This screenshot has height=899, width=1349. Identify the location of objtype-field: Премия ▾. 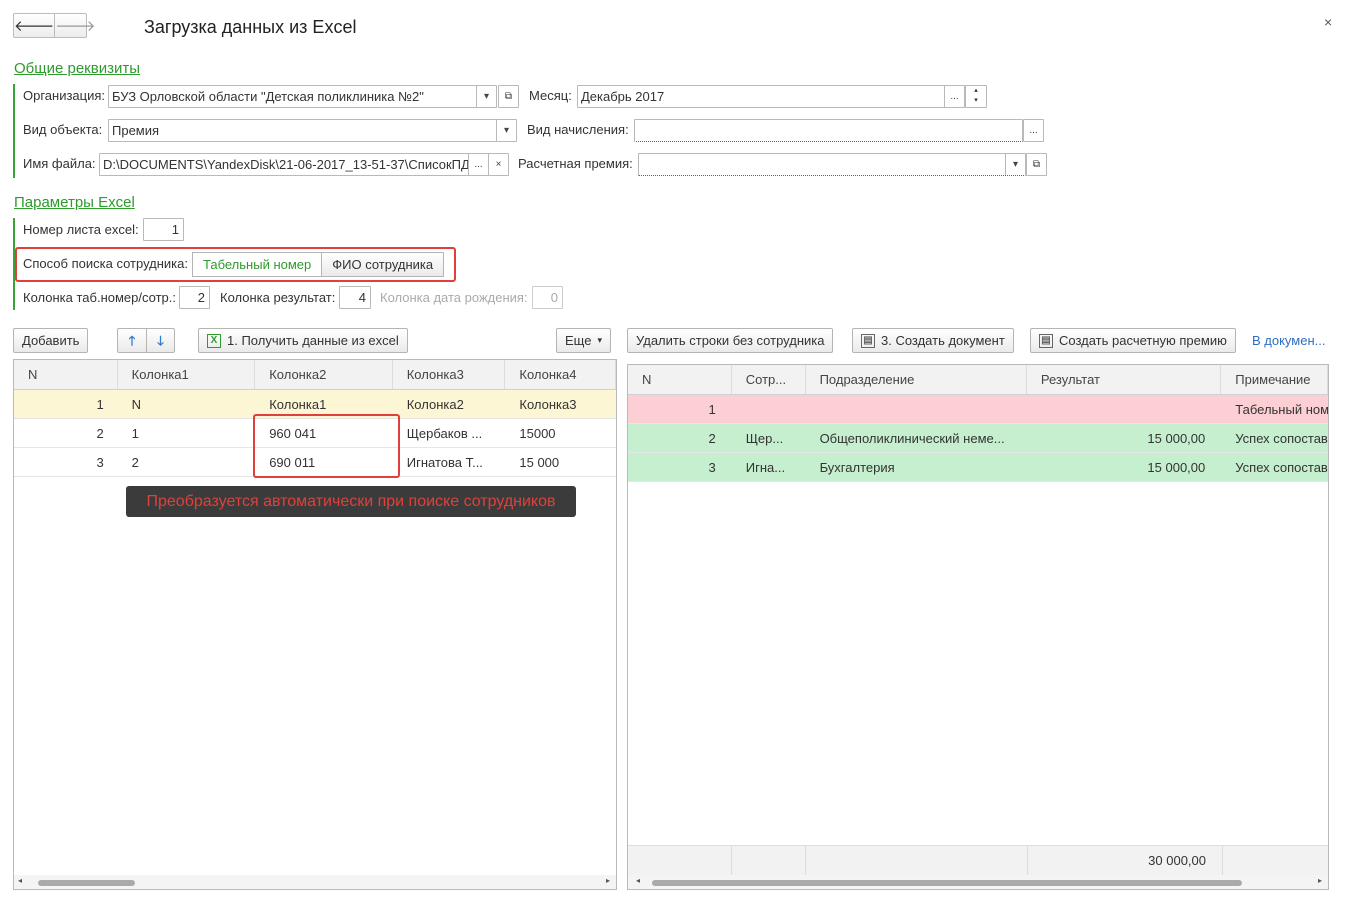
(312, 130).